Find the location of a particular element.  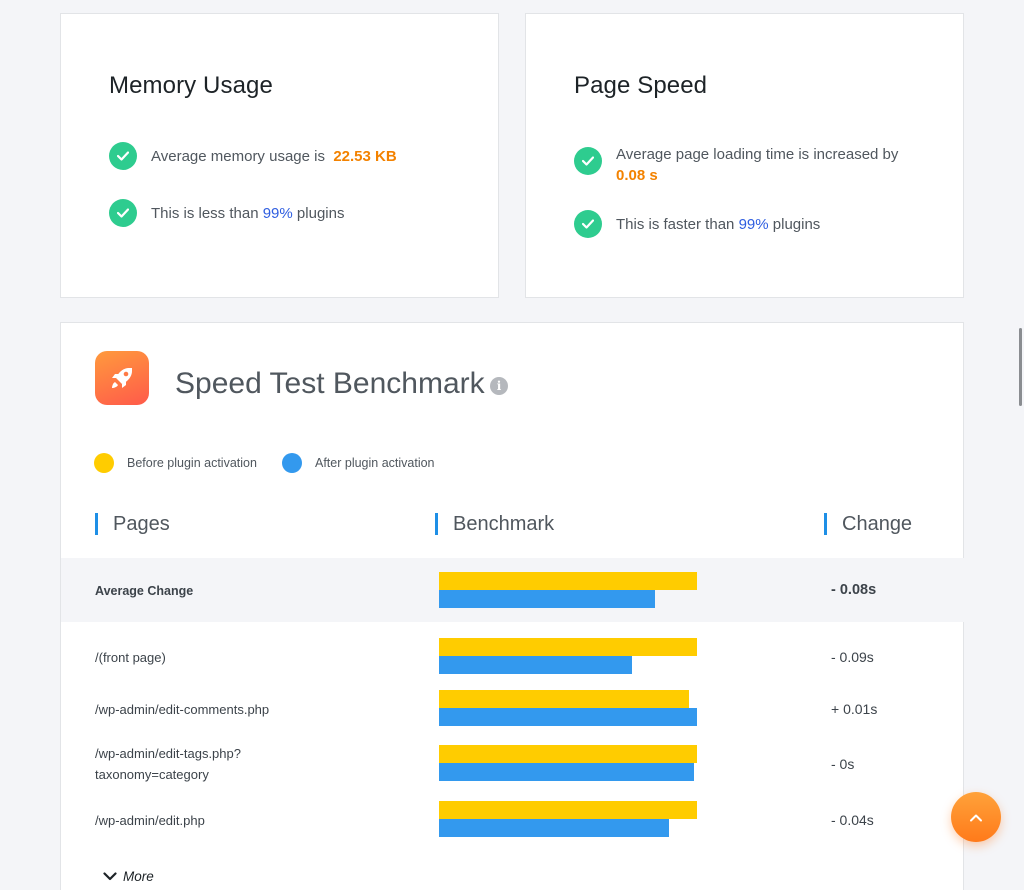

average-change-label: Average Change is located at coordinates (144, 591).